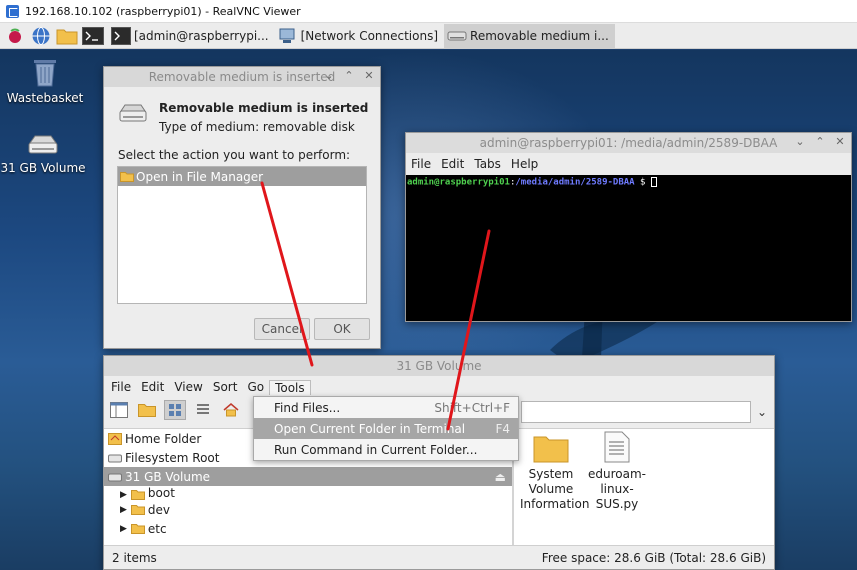  What do you see at coordinates (653, 182) in the screenshot?
I see `terminal-cursor` at bounding box center [653, 182].